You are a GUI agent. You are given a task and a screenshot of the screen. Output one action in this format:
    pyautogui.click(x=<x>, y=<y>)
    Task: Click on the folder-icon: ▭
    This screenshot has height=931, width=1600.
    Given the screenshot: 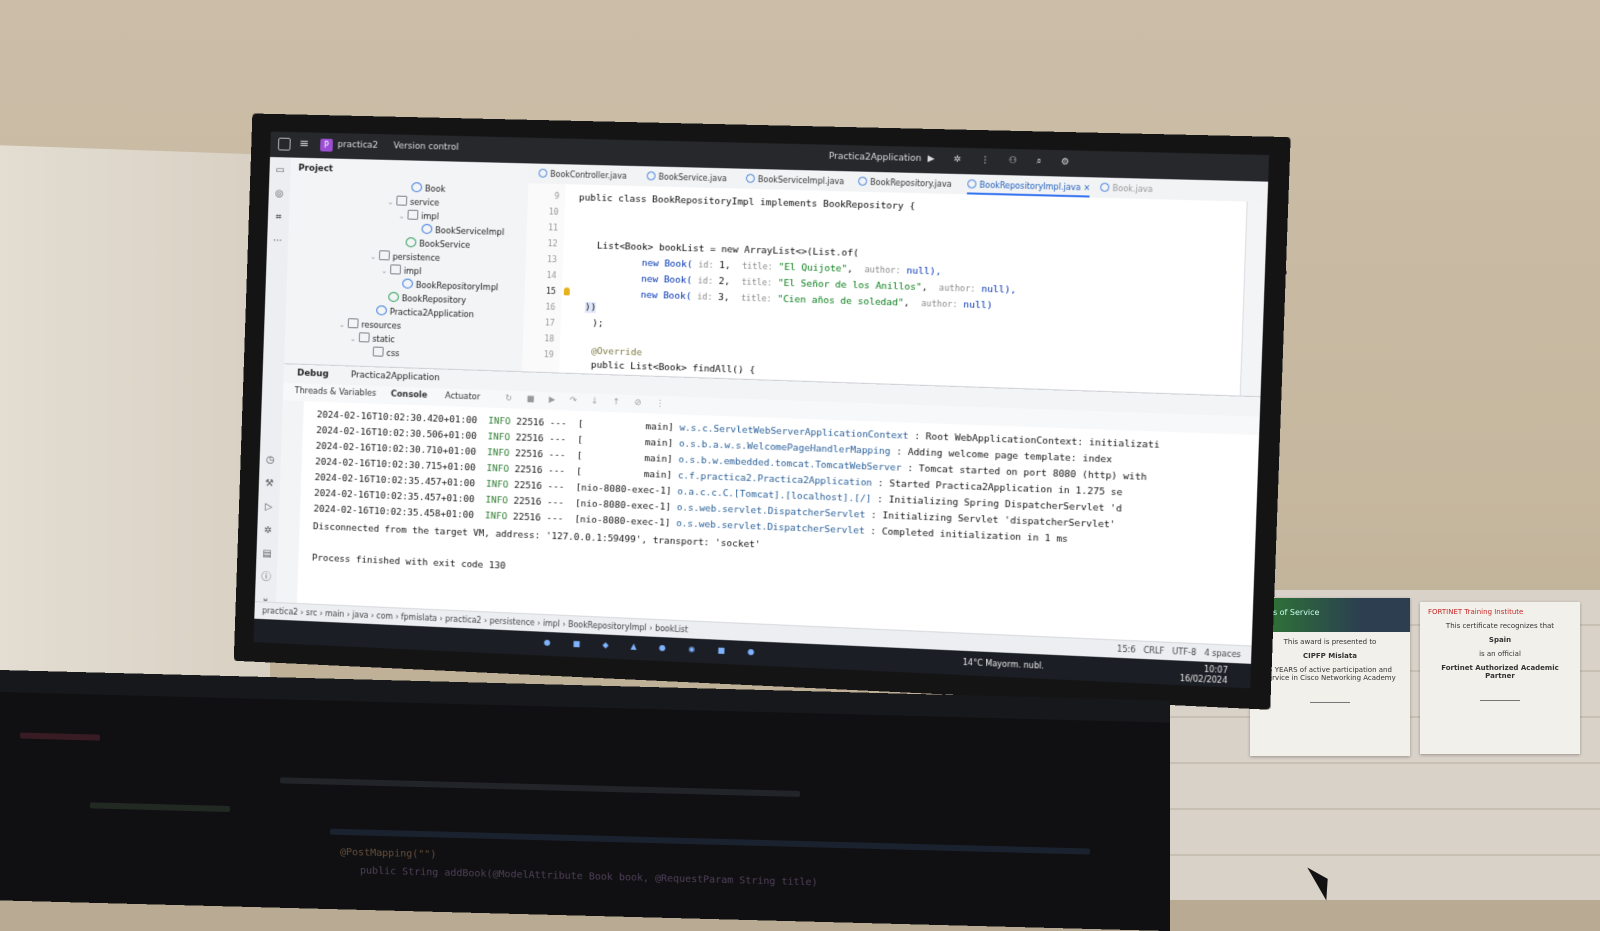 What is the action you would take?
    pyautogui.click(x=280, y=171)
    